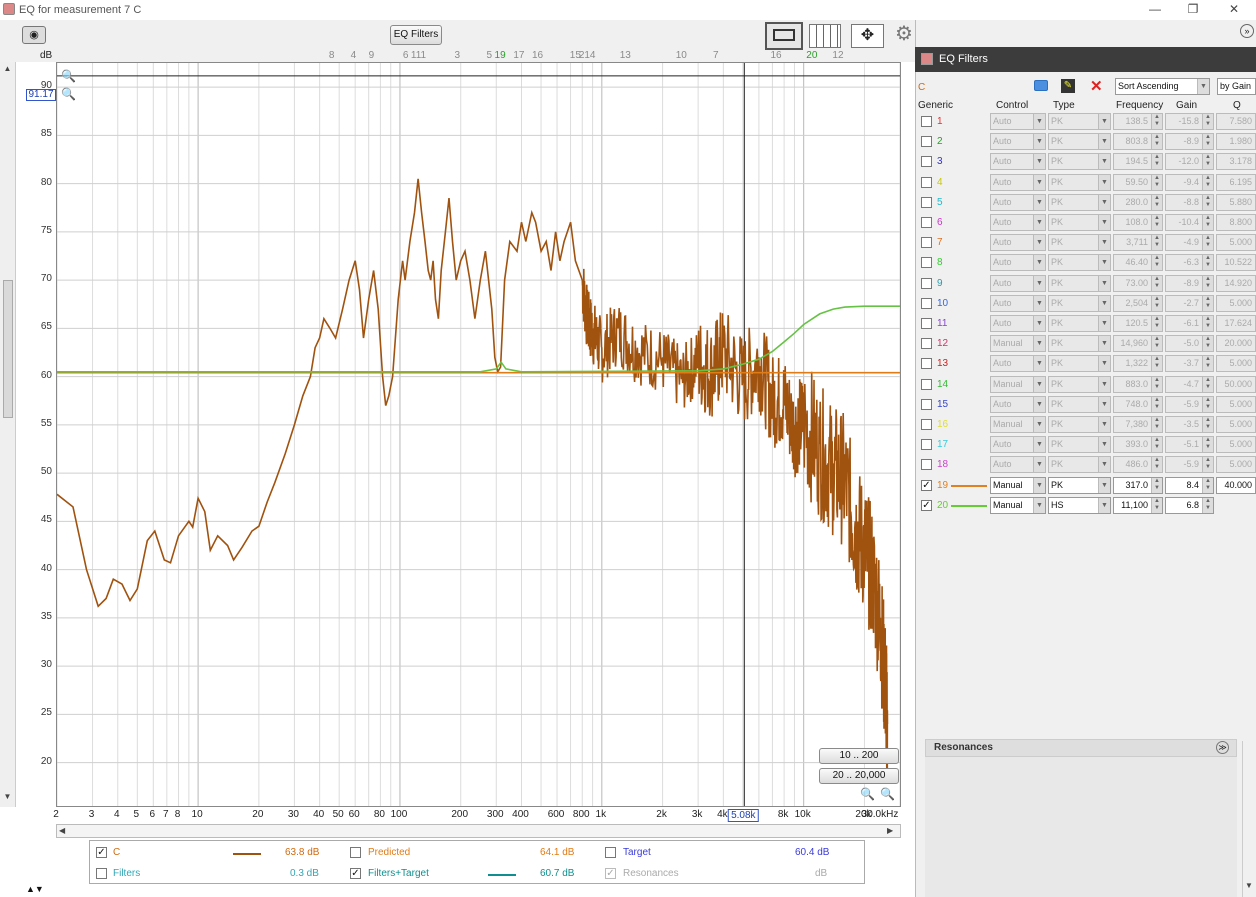 Image resolution: width=1256 pixels, height=897 pixels. What do you see at coordinates (8, 434) in the screenshot?
I see `vertical-scrollbar: ▲ ▼` at bounding box center [8, 434].